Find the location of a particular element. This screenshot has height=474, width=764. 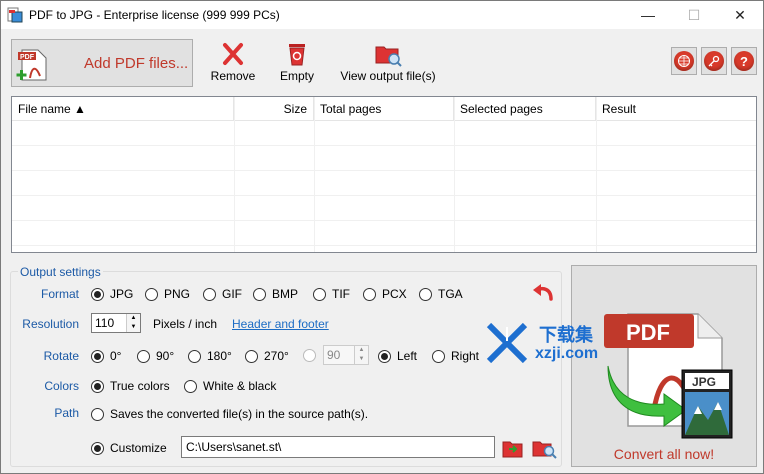

column-selected-pages: Selected pages is located at coordinates (525, 109).